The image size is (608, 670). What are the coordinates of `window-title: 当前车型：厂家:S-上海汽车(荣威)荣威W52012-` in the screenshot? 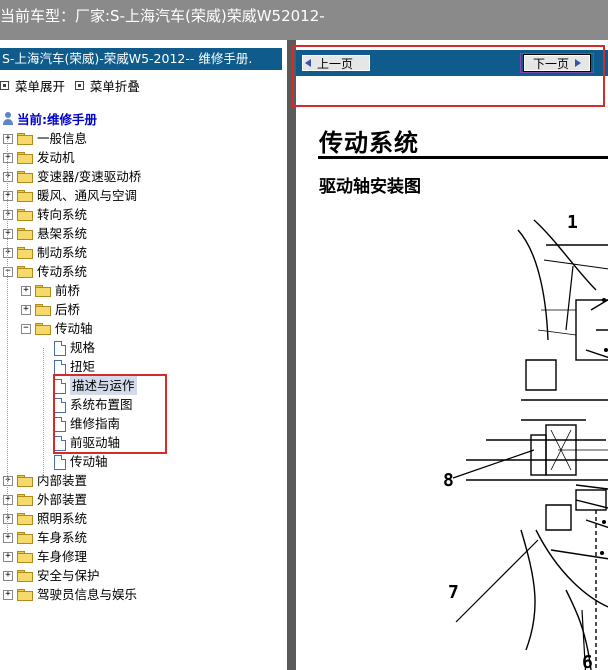 It's located at (162, 16).